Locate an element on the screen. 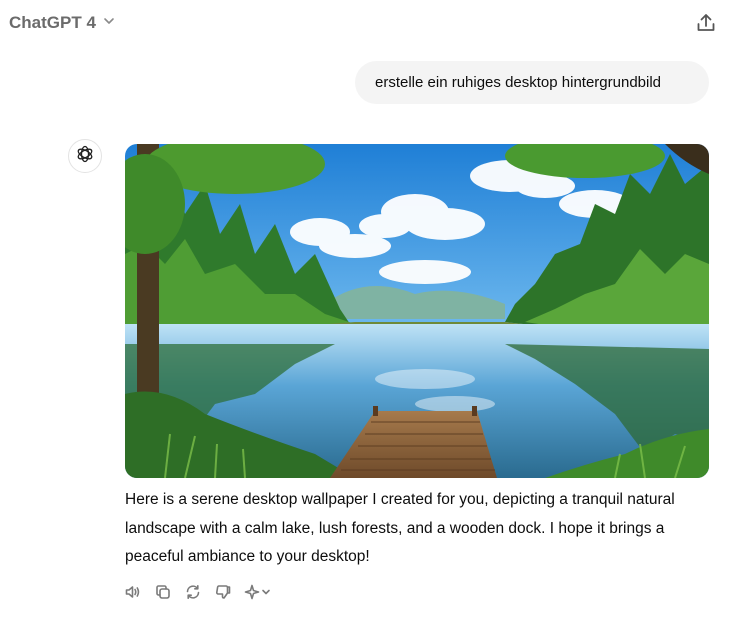 Image resolution: width=730 pixels, height=632 pixels. message-actions is located at coordinates (199, 592).